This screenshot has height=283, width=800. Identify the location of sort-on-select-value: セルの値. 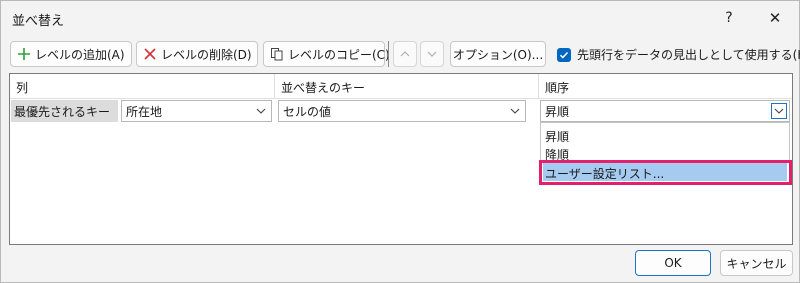
(307, 111).